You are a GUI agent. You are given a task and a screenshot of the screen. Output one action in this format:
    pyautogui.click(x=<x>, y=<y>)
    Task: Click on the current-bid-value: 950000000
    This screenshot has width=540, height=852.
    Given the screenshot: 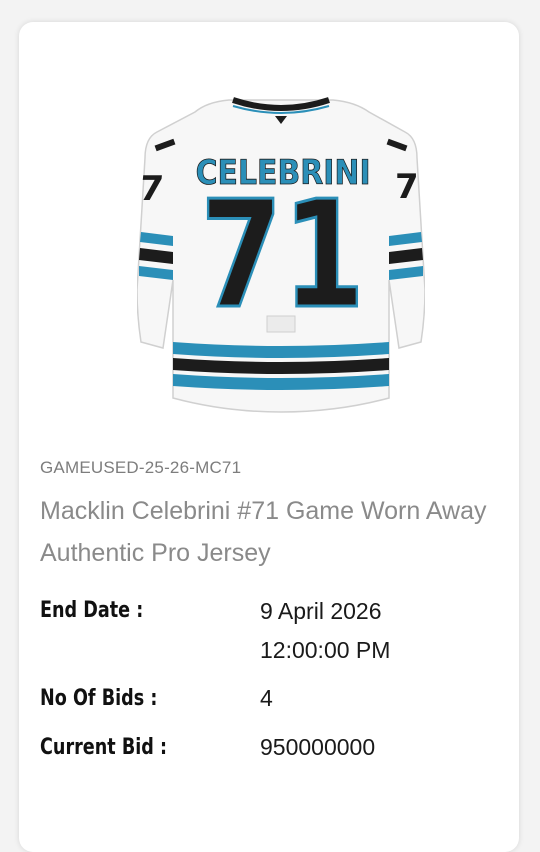 What is the action you would take?
    pyautogui.click(x=318, y=747)
    